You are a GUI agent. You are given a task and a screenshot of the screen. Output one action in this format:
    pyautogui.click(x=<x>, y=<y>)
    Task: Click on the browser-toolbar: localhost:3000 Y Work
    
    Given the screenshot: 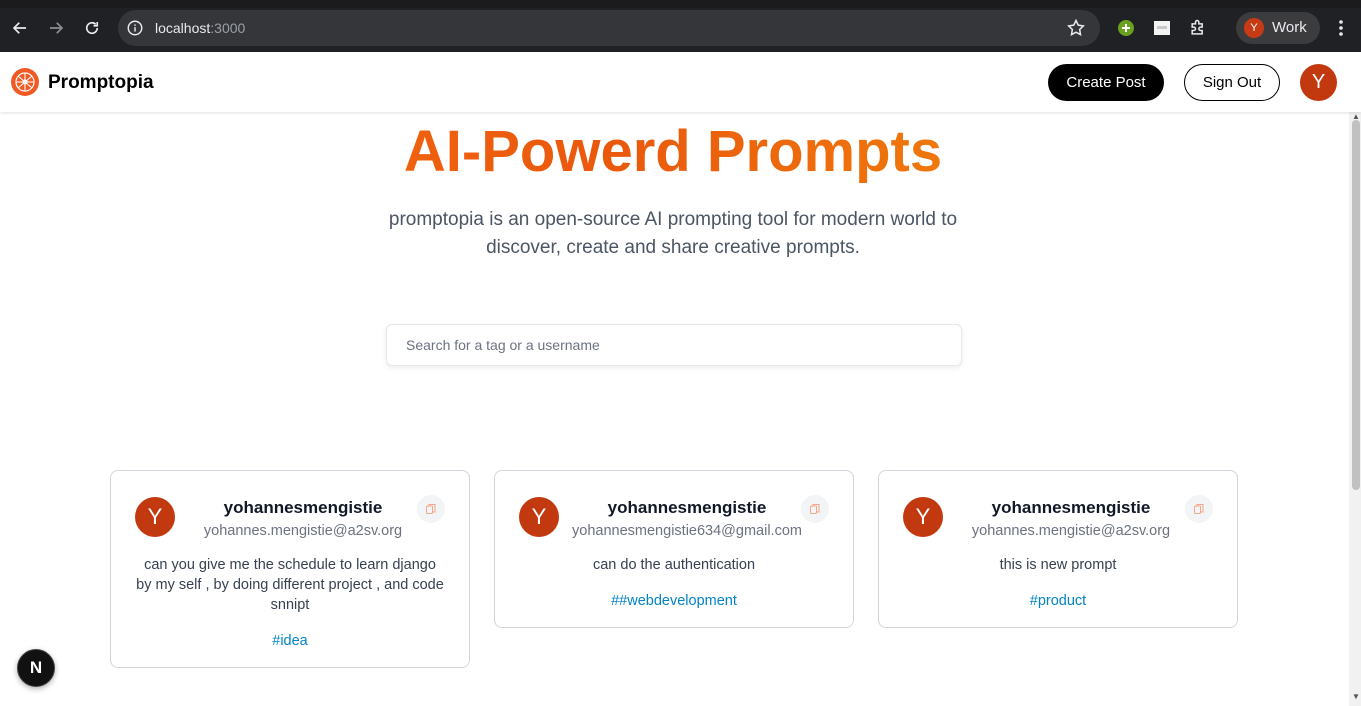 What is the action you would take?
    pyautogui.click(x=680, y=28)
    